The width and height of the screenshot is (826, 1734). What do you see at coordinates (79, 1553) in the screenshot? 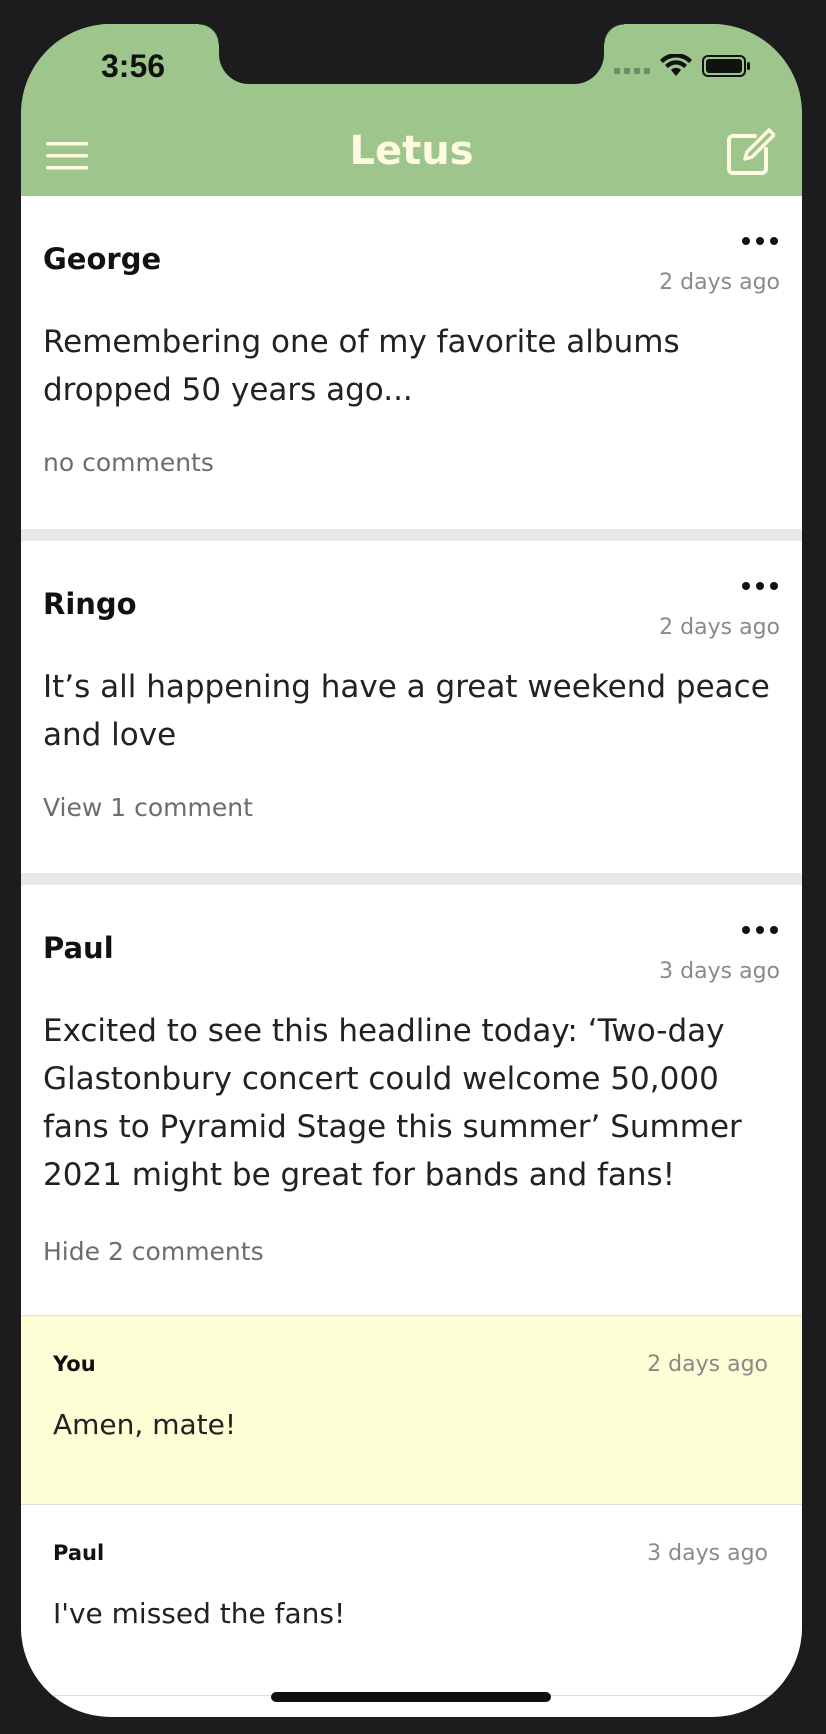
I see `comment-author: Paul` at bounding box center [79, 1553].